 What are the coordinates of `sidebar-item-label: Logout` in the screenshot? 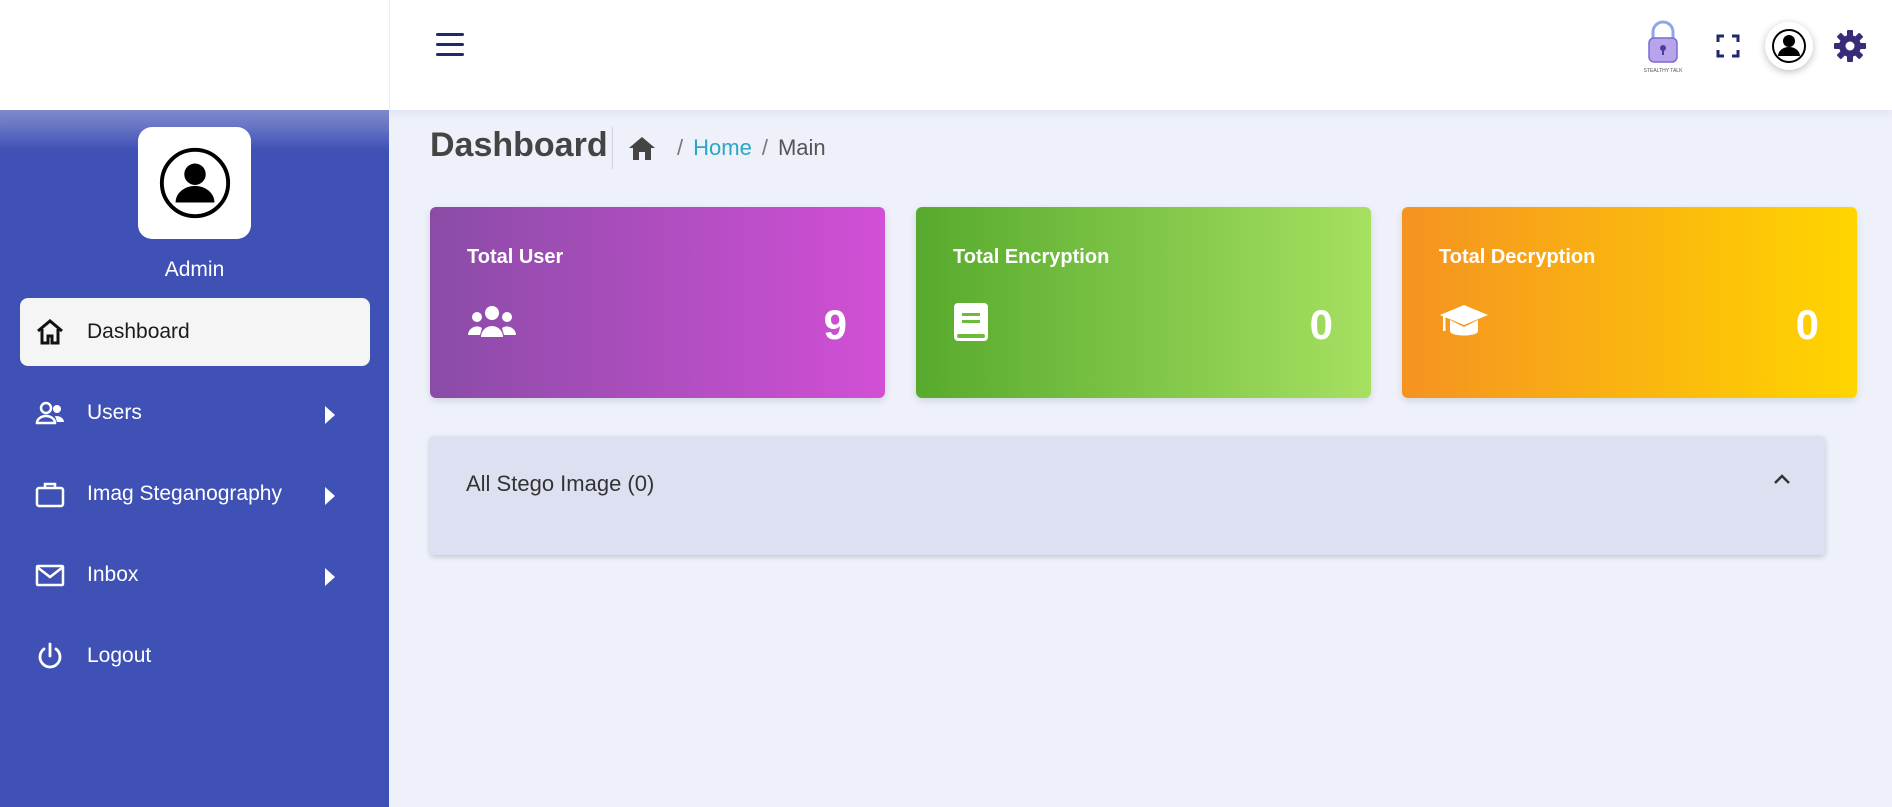 It's located at (119, 655).